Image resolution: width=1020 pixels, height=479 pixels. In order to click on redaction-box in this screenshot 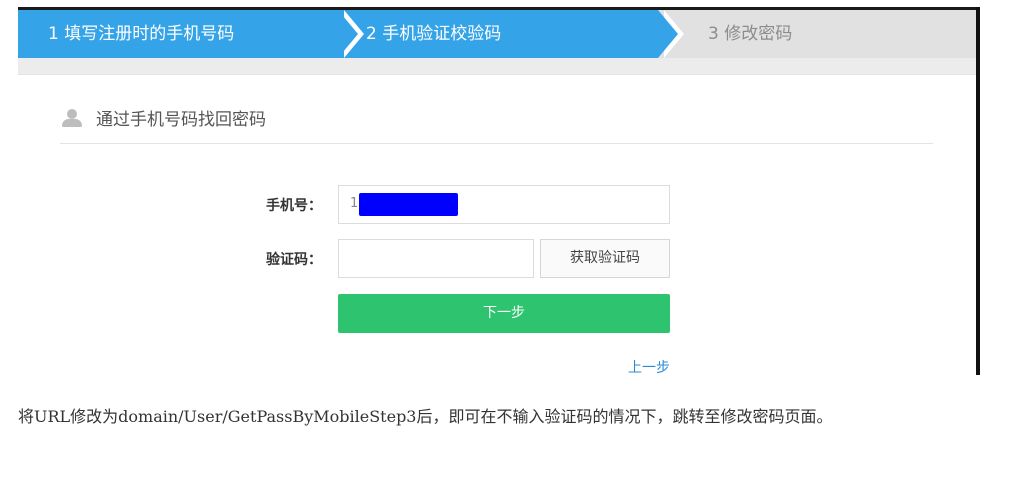, I will do `click(408, 204)`.